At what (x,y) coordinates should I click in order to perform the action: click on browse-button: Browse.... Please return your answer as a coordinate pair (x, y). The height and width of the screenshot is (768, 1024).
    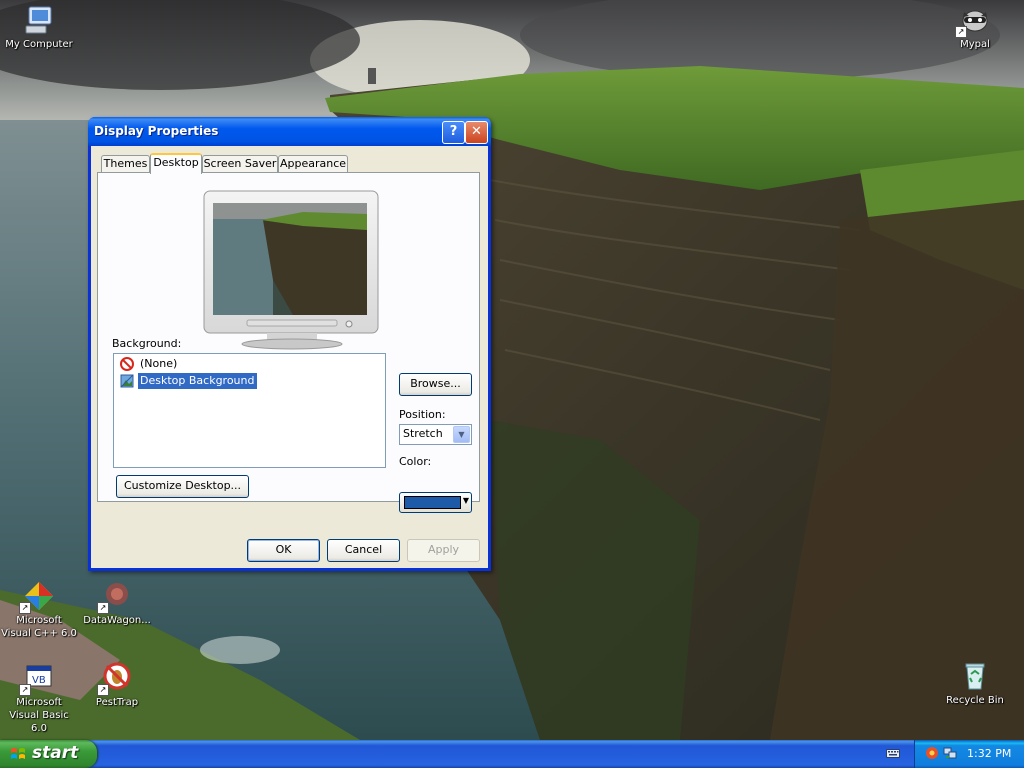
    Looking at the image, I should click on (435, 384).